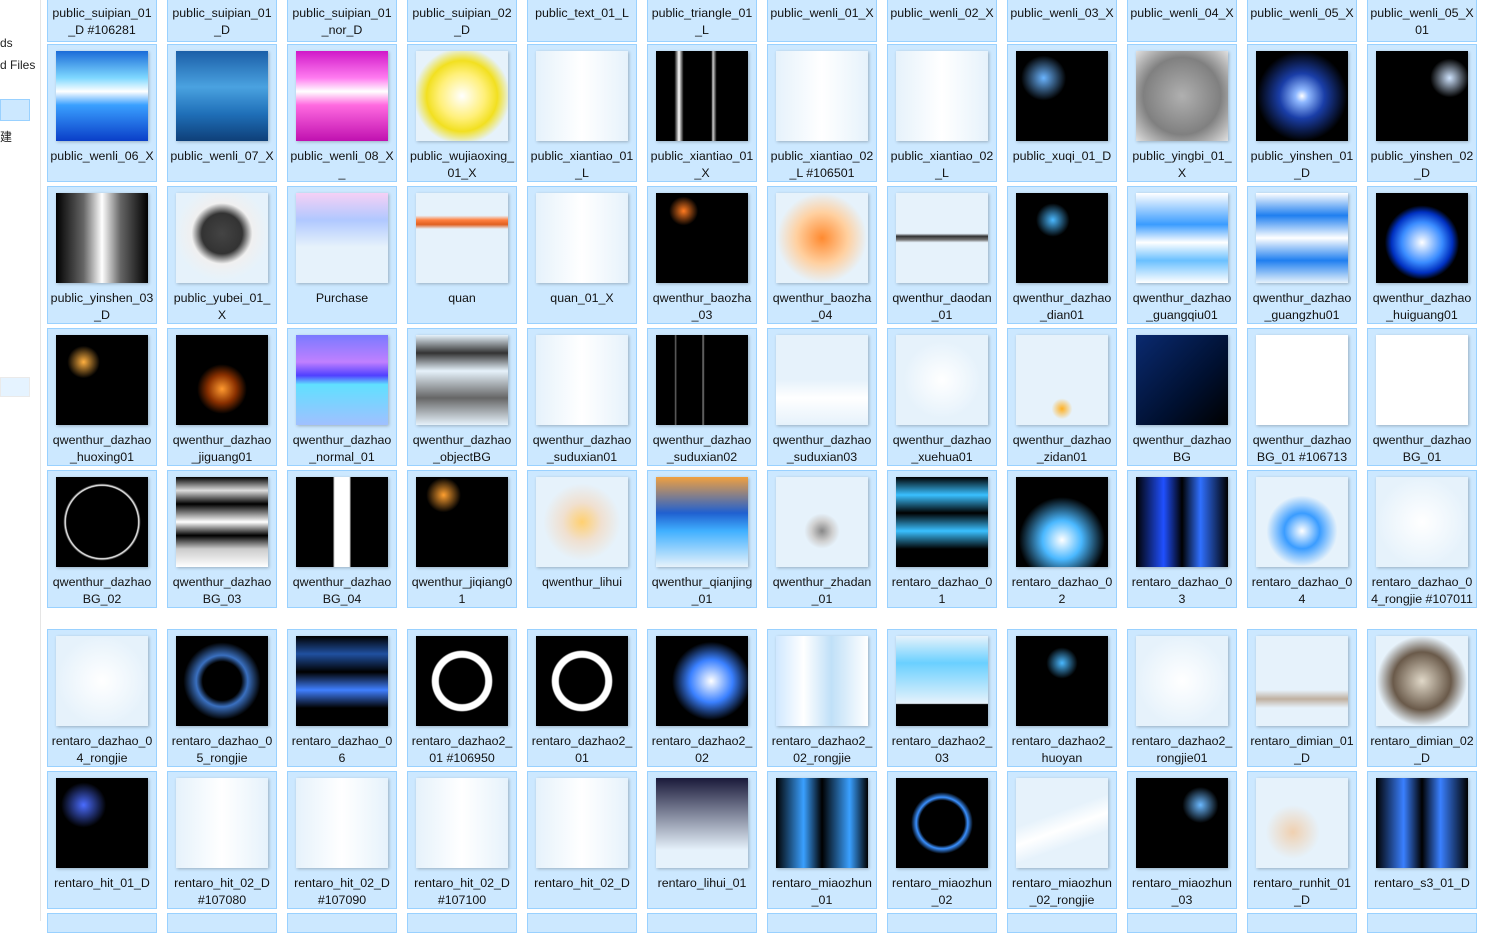  I want to click on file-item: public_wenli_01_X, so click(822, 21).